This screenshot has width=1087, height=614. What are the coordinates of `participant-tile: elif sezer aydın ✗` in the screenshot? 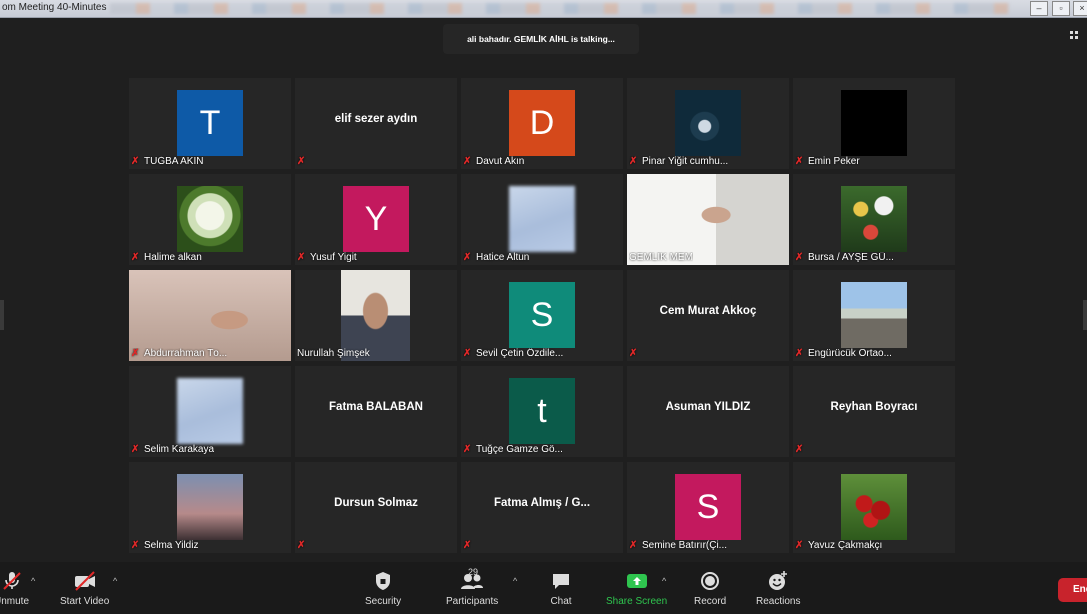 It's located at (376, 123).